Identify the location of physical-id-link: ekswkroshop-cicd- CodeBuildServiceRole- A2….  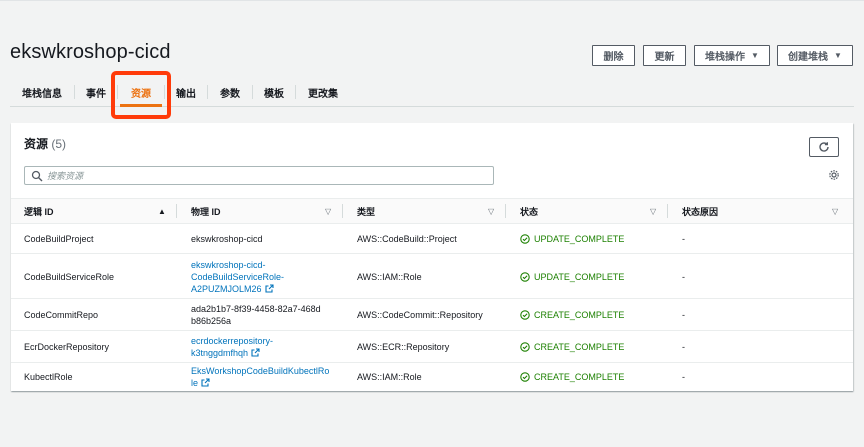
(237, 276).